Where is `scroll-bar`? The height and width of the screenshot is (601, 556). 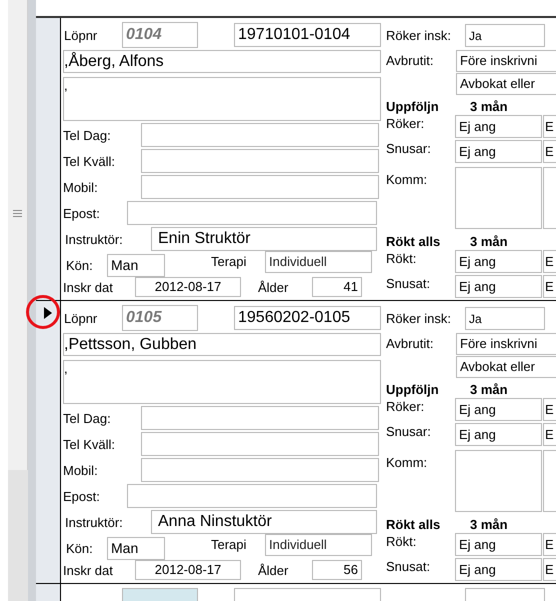 scroll-bar is located at coordinates (18, 300).